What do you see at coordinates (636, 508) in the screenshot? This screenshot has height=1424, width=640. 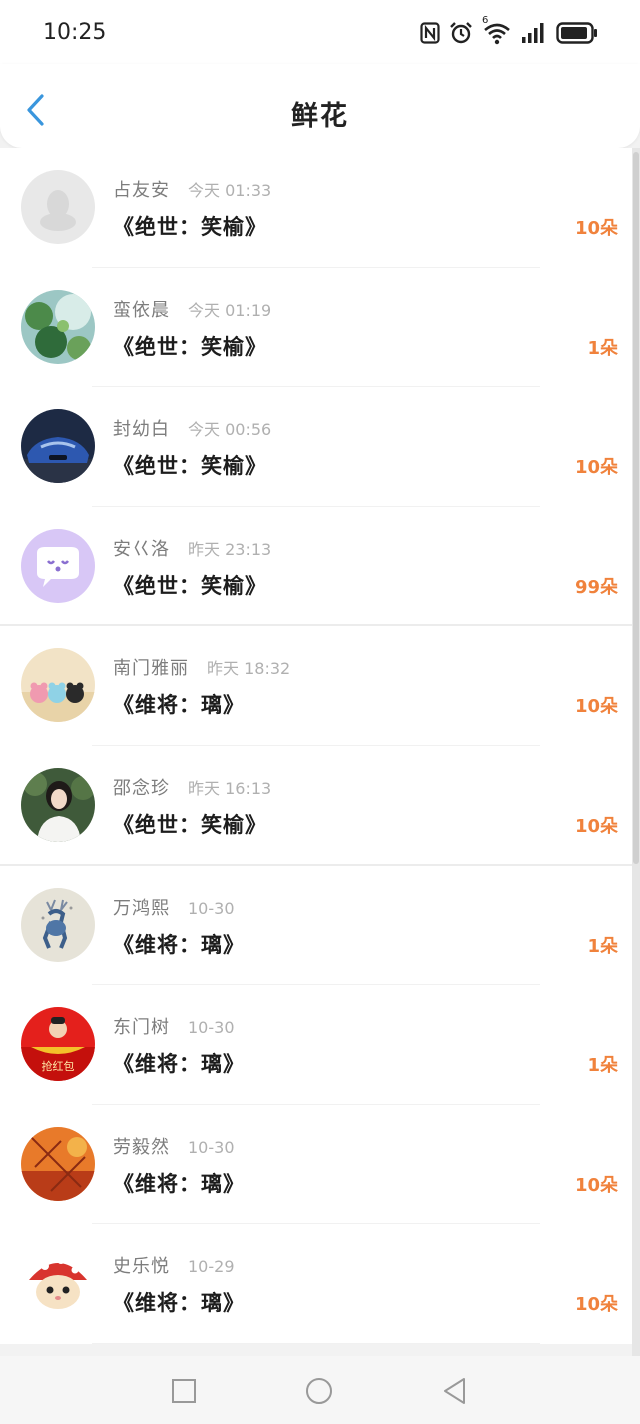 I see `scrollbar-thumb` at bounding box center [636, 508].